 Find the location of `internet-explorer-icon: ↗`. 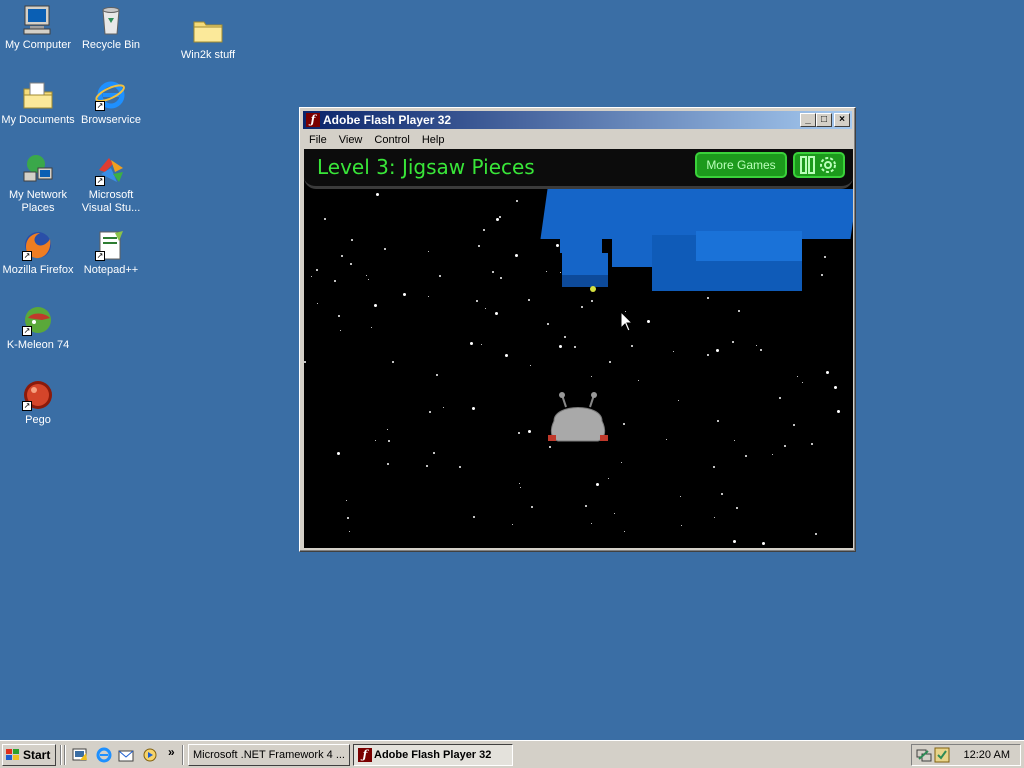

internet-explorer-icon: ↗ is located at coordinates (111, 95).